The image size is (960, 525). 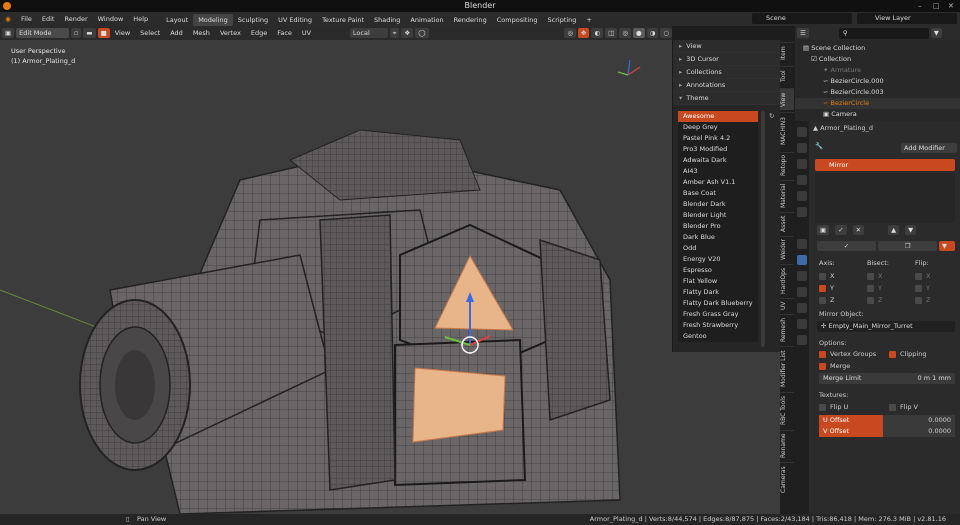 I want to click on u-offset-field: U Offset 0.0000, so click(x=887, y=420).